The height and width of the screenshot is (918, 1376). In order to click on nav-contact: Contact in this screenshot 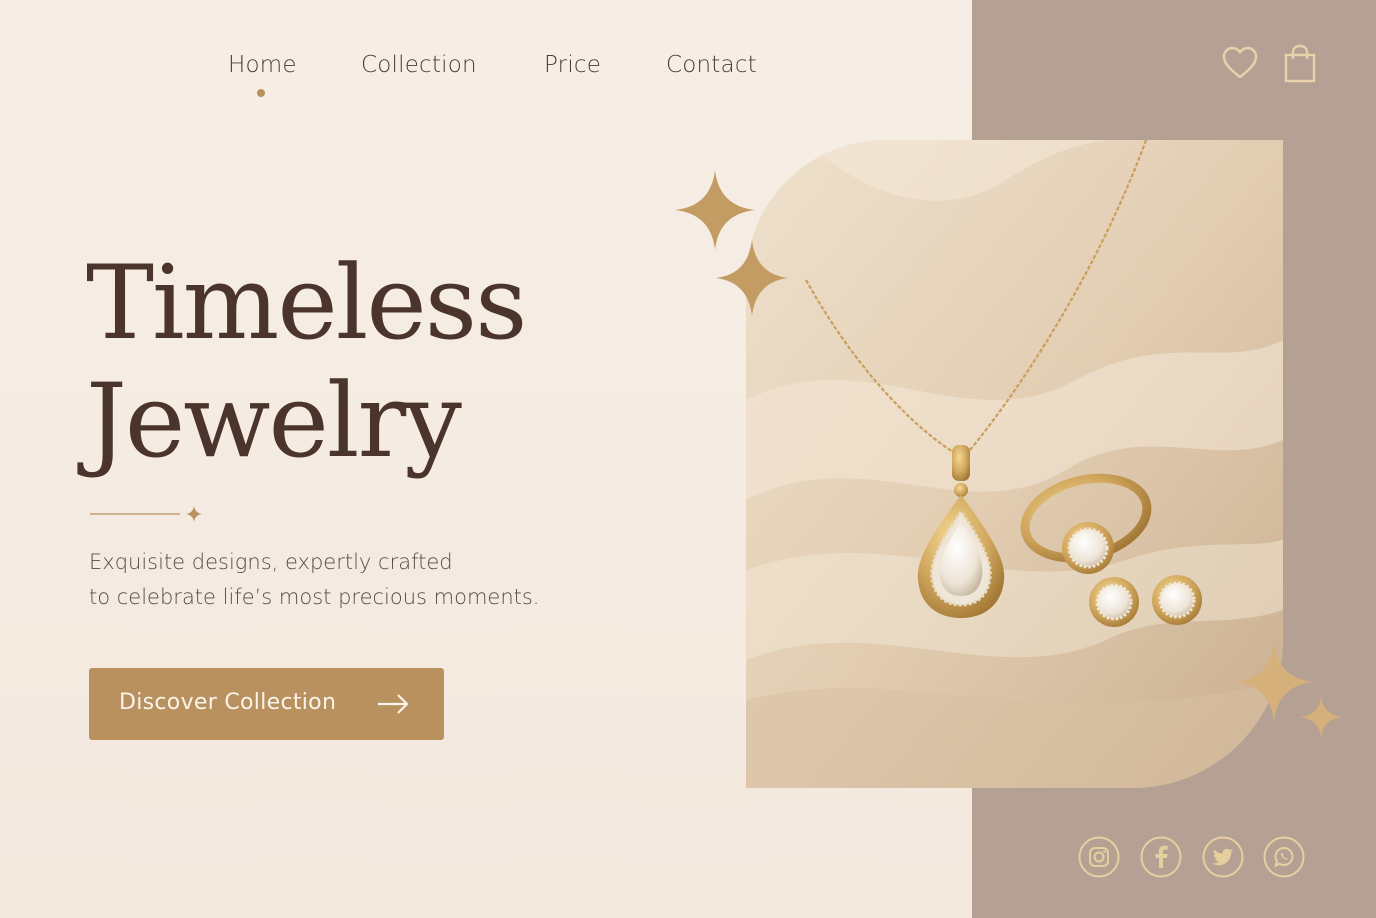, I will do `click(711, 65)`.